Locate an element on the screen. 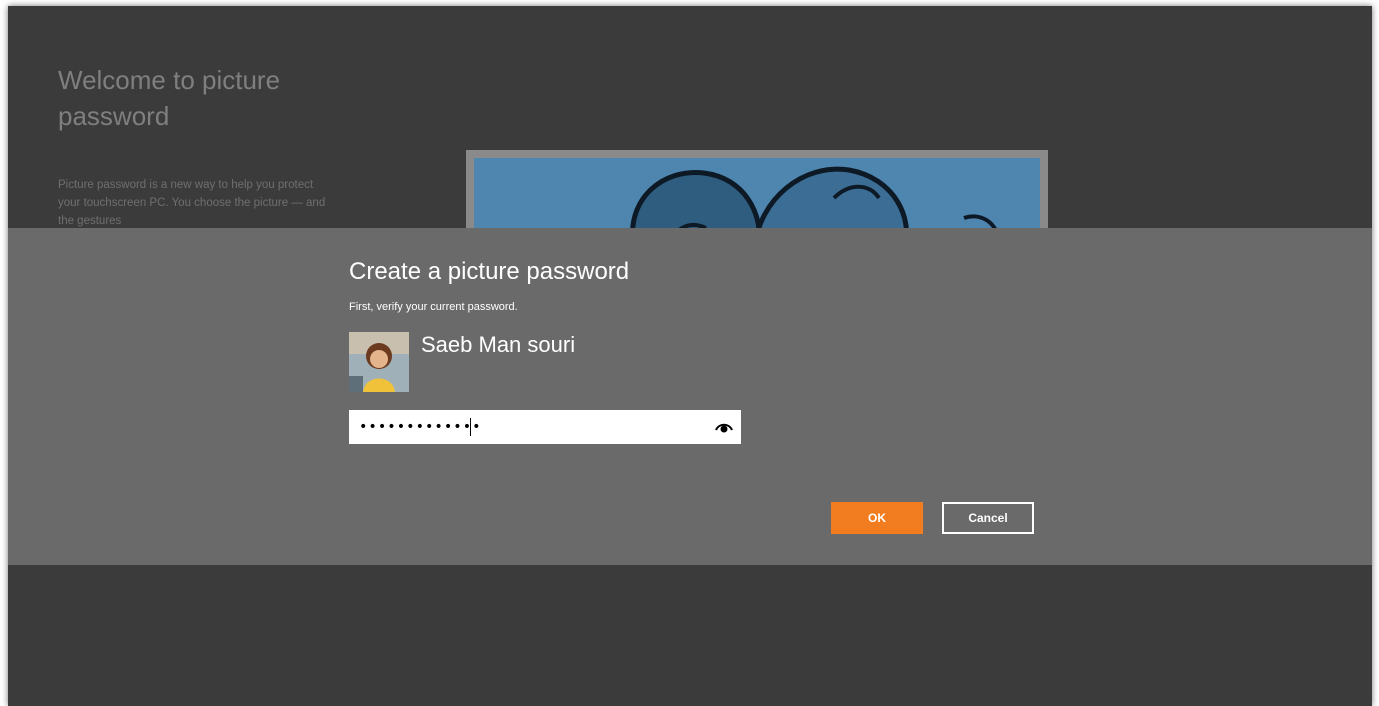 The image size is (1379, 706). dialog-subtitle: First, verify your current password. is located at coordinates (433, 307).